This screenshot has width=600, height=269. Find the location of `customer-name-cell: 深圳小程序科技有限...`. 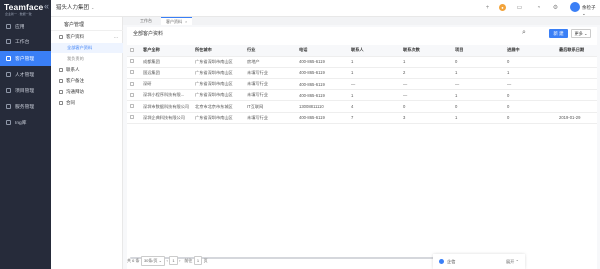

customer-name-cell: 深圳小程序科技有限... is located at coordinates (166, 95).